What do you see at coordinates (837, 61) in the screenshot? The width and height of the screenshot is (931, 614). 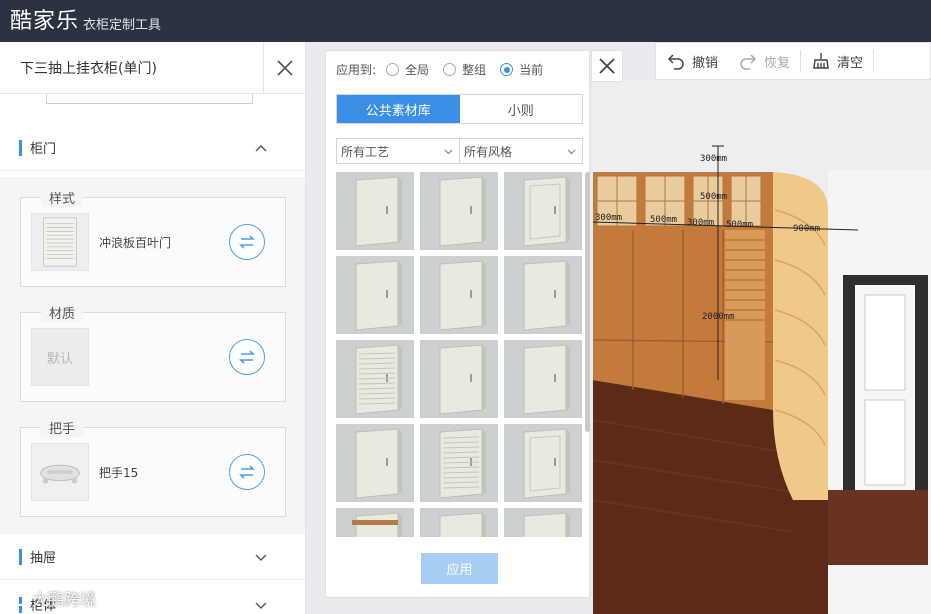 I see `clear-button: 清空` at bounding box center [837, 61].